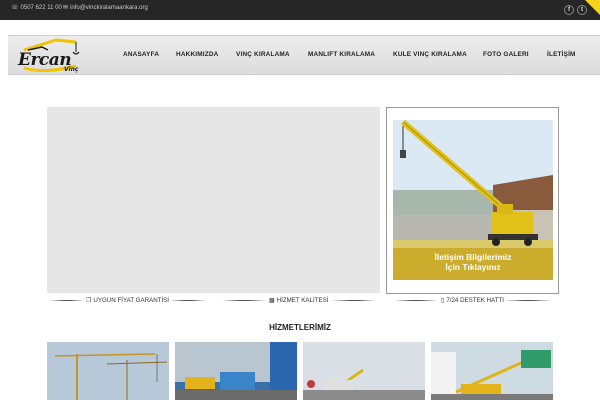 This screenshot has width=600, height=400. I want to click on feature-support-label: 7/24 DESTEK HATTI, so click(475, 300).